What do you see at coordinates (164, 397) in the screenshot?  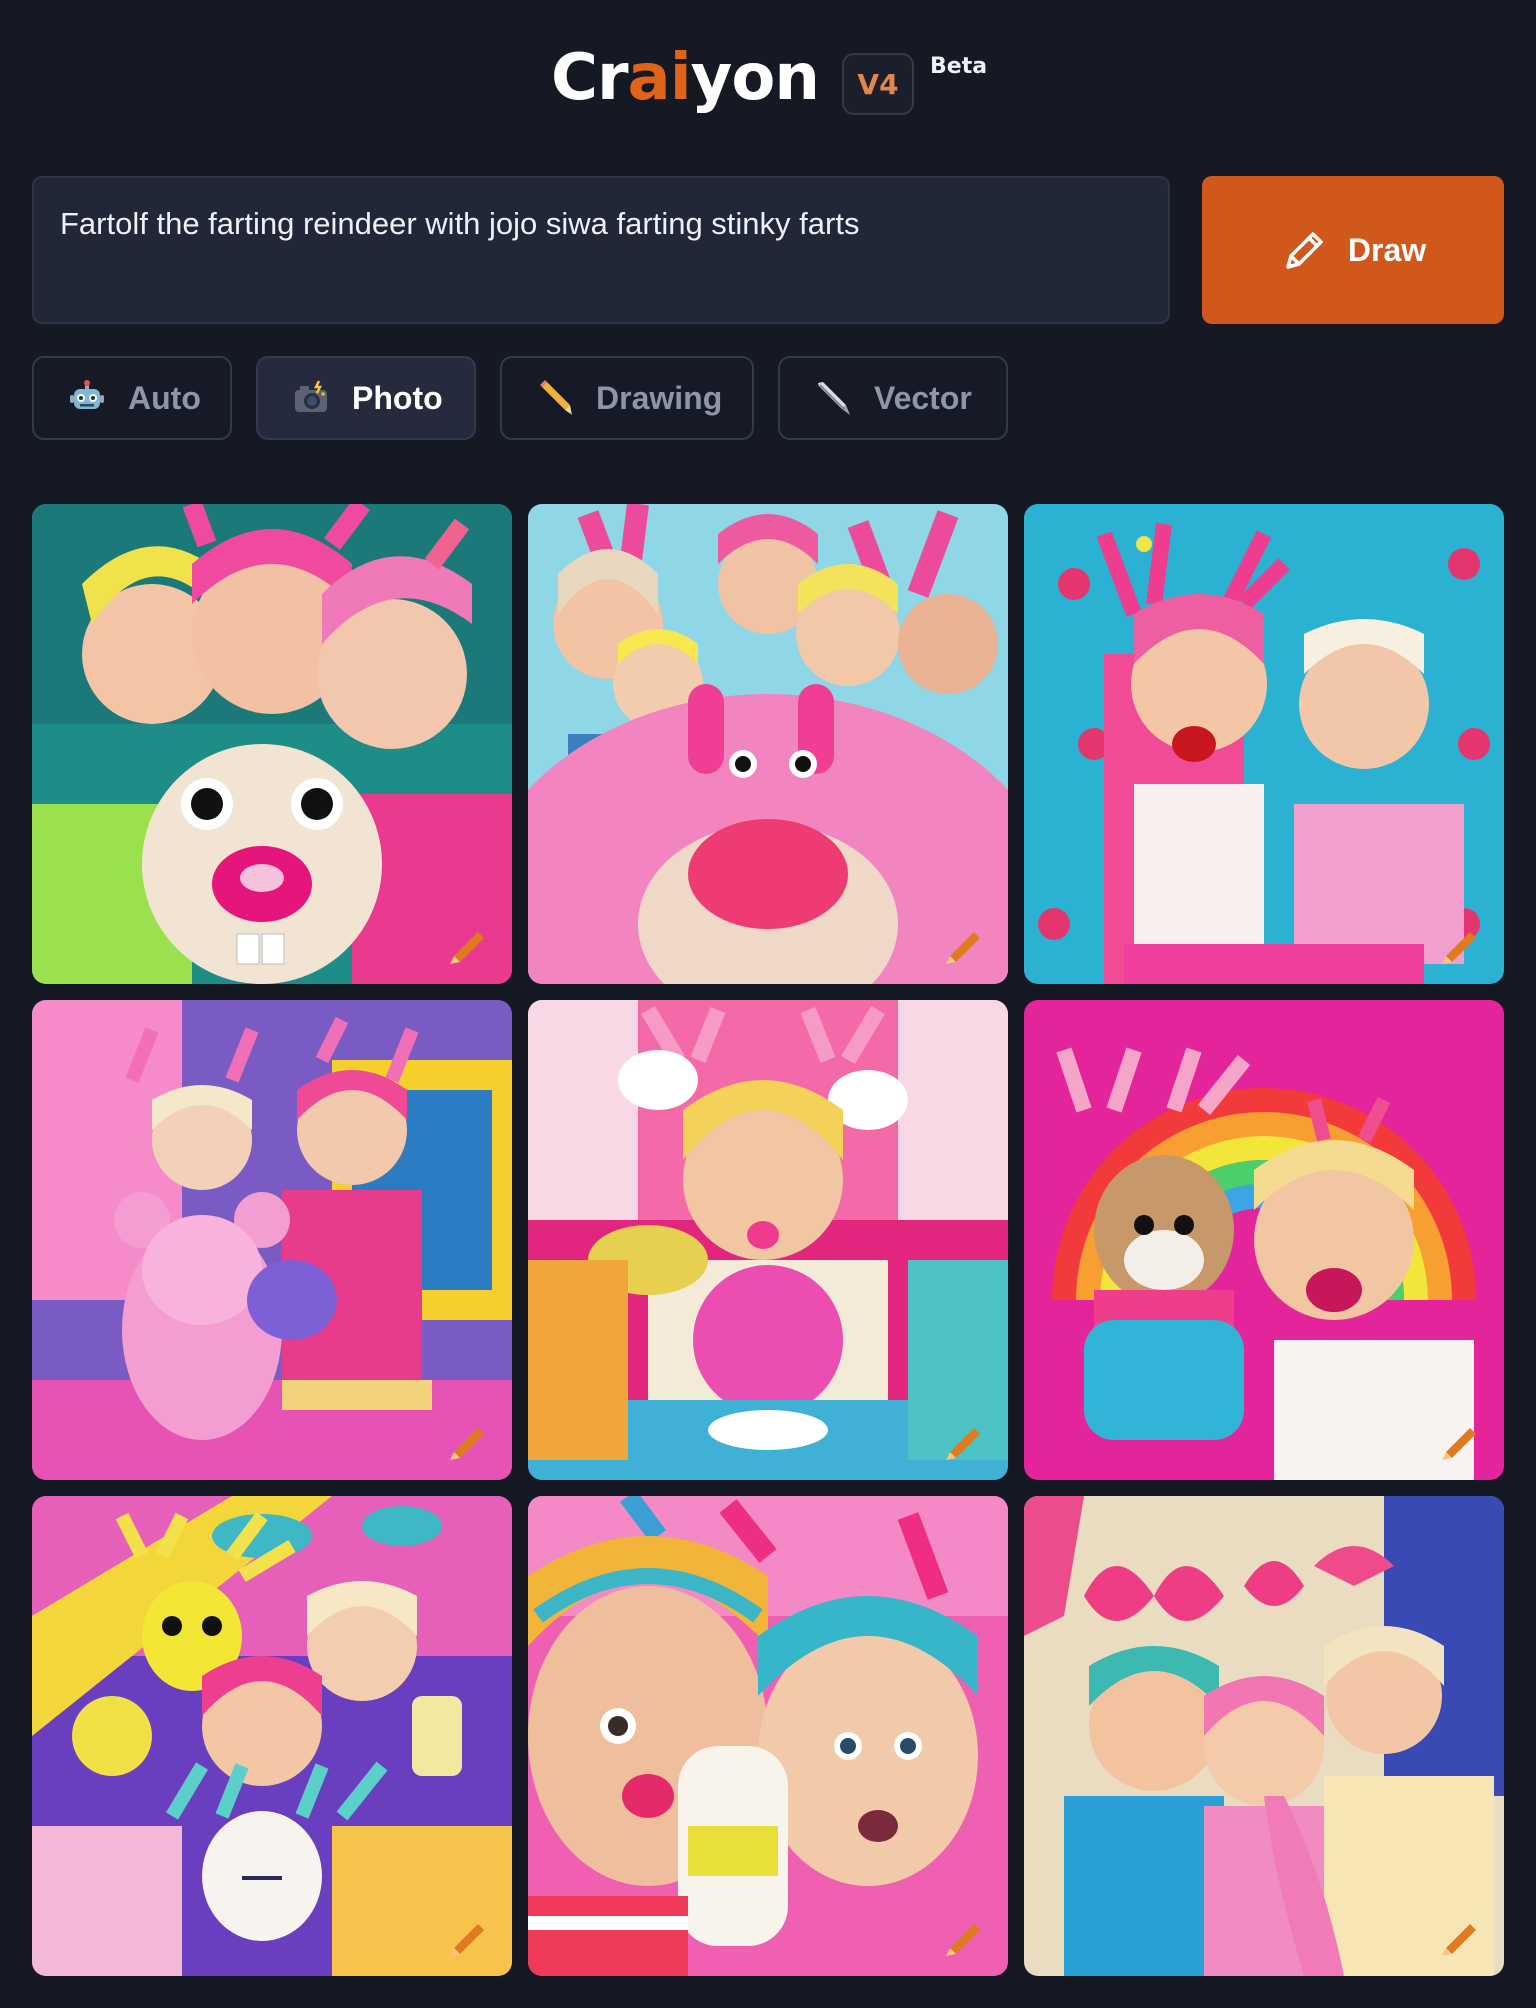 I see `tab-auto-label: Auto` at bounding box center [164, 397].